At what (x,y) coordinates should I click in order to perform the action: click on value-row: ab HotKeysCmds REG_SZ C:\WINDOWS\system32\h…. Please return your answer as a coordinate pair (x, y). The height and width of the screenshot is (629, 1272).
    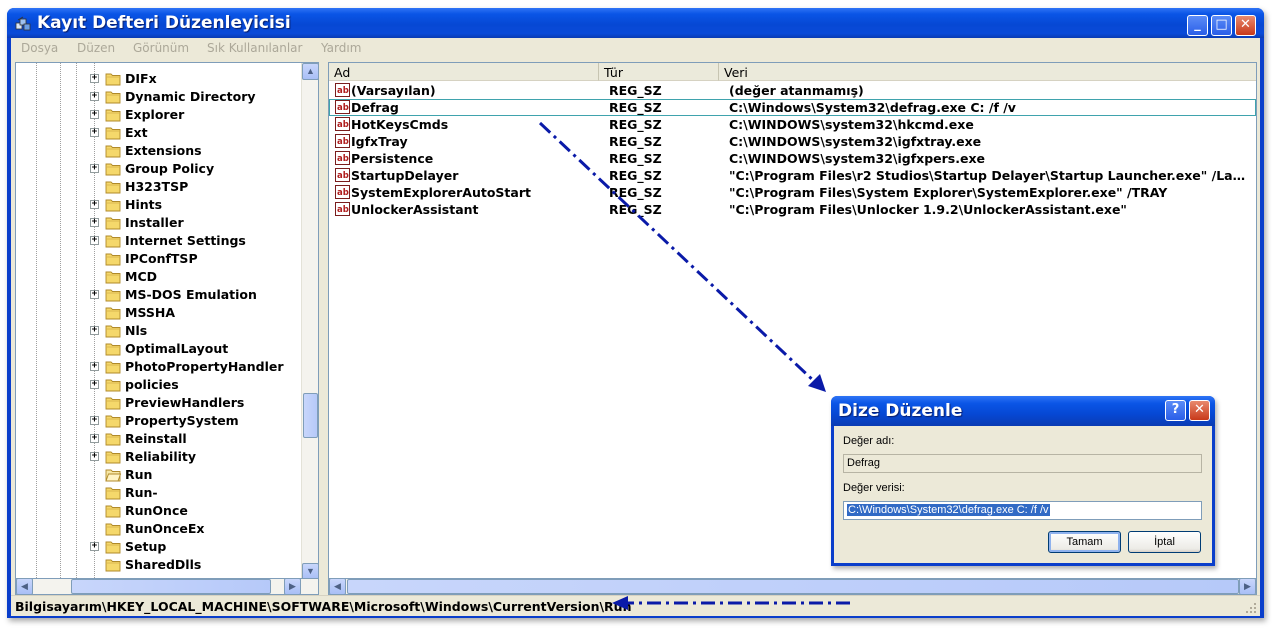
    Looking at the image, I should click on (792, 124).